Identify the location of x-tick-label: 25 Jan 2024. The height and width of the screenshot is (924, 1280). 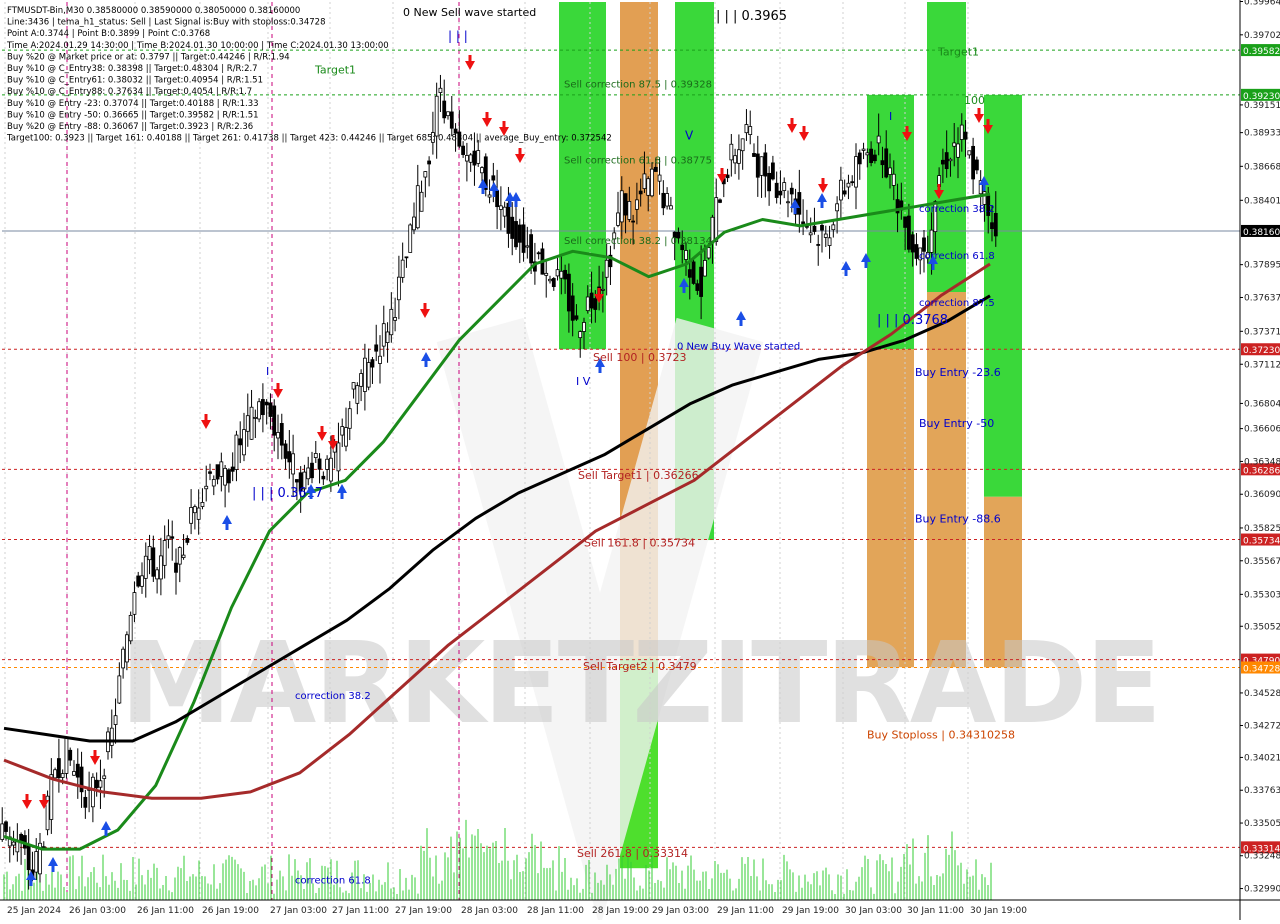
(34, 911).